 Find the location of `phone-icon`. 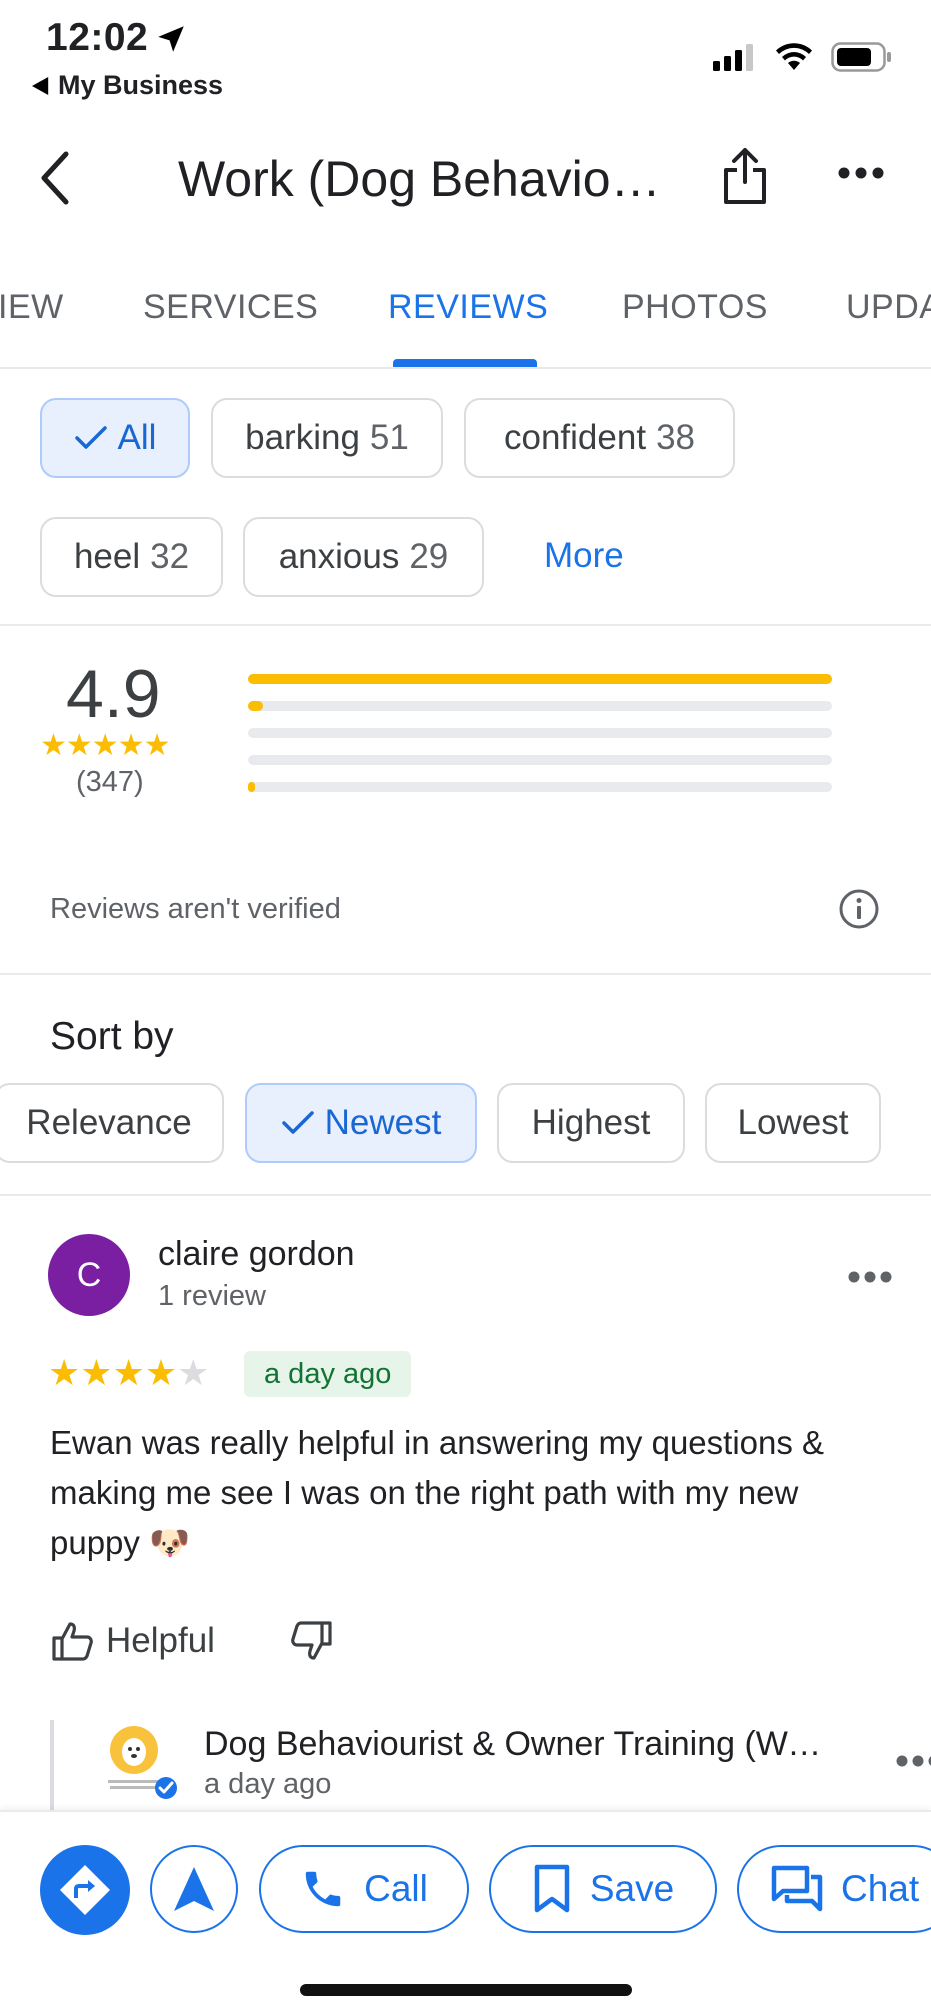

phone-icon is located at coordinates (323, 1889).